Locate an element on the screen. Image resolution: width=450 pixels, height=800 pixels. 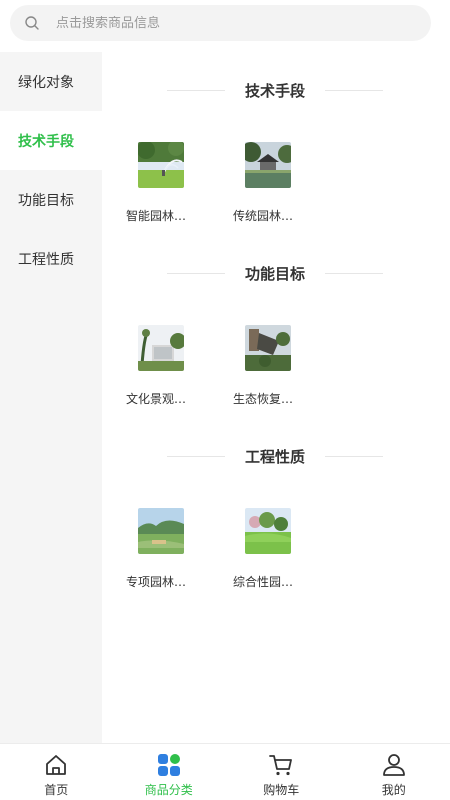
garden-lawn-photo is located at coordinates (268, 531).